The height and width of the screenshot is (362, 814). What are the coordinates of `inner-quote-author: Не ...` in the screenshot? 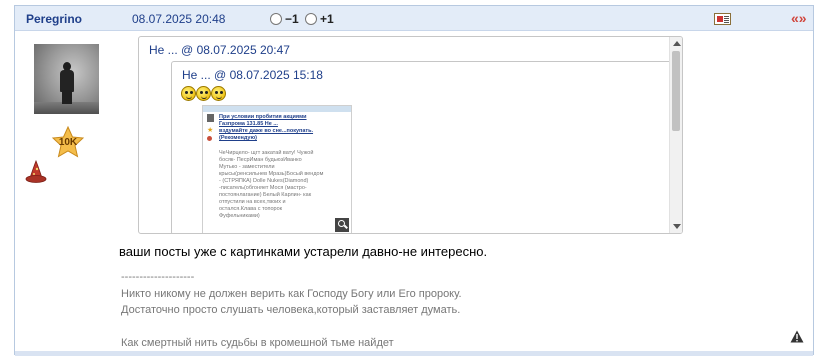 It's located at (196, 75).